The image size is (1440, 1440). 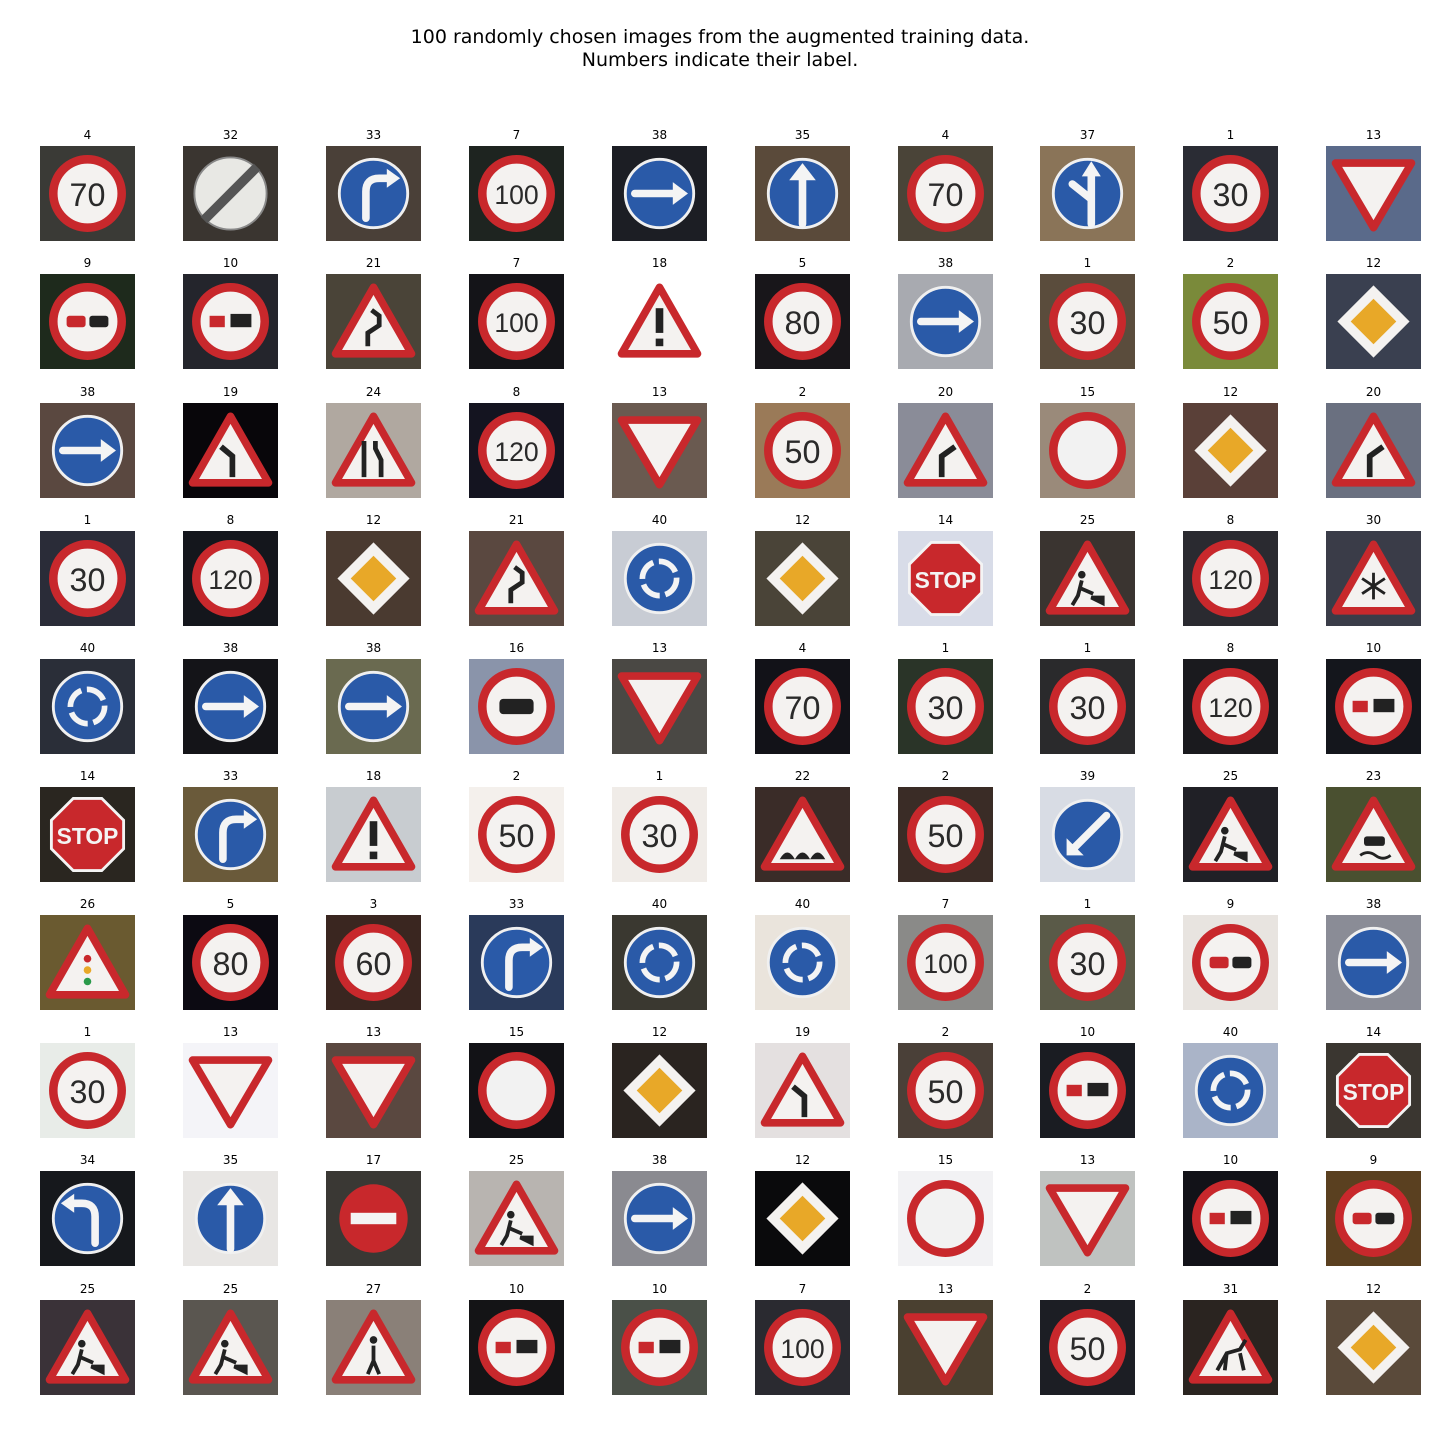 I want to click on wild-animals-icon, so click(x=1230, y=1347).